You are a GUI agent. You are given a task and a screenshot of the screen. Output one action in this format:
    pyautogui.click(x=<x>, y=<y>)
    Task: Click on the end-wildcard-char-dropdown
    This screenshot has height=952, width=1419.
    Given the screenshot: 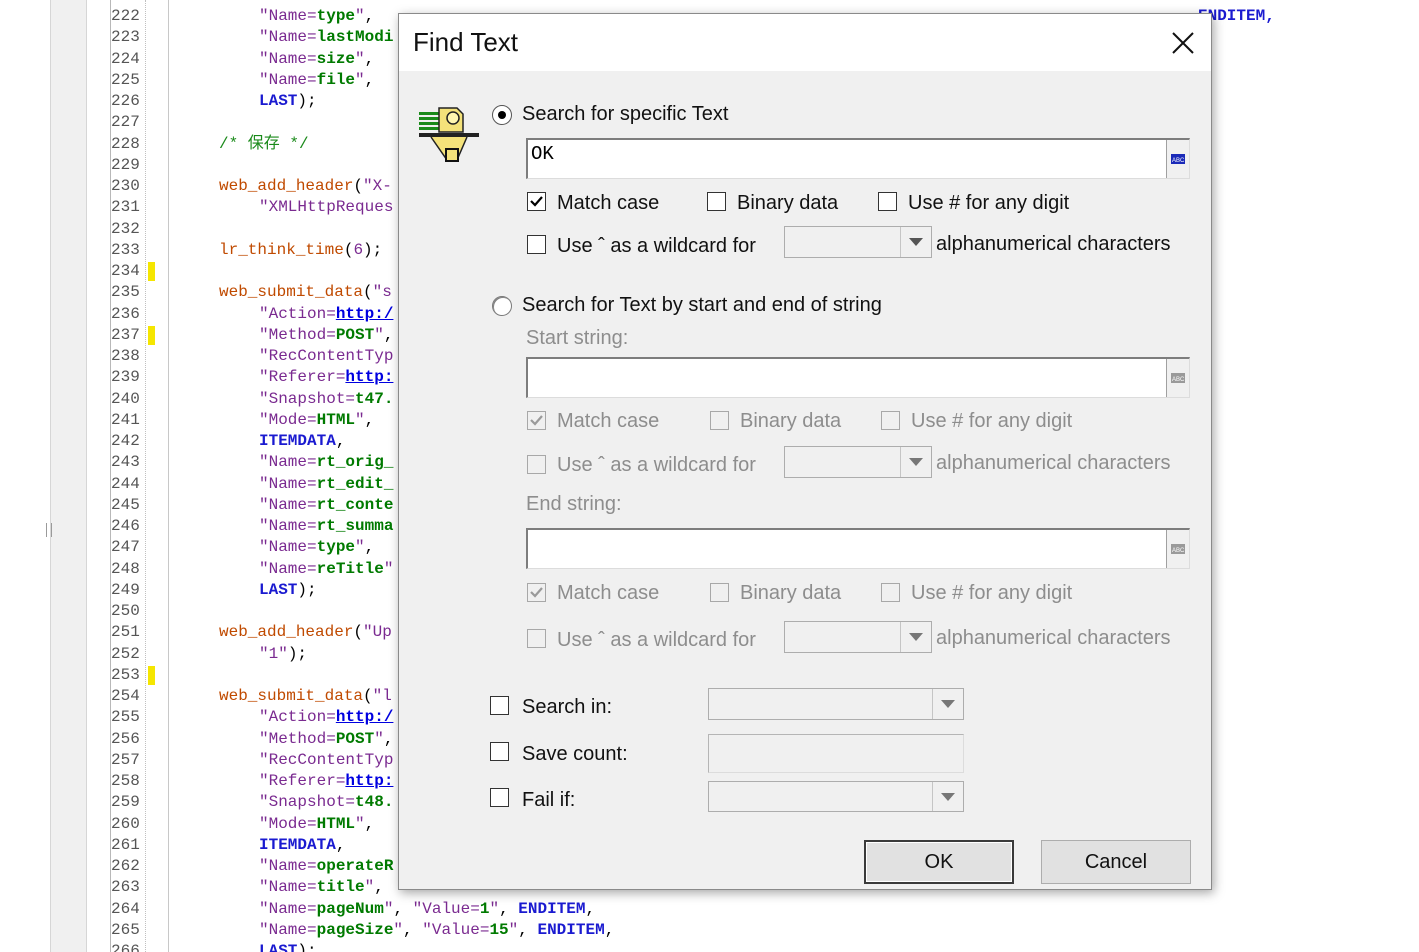 What is the action you would take?
    pyautogui.click(x=858, y=637)
    